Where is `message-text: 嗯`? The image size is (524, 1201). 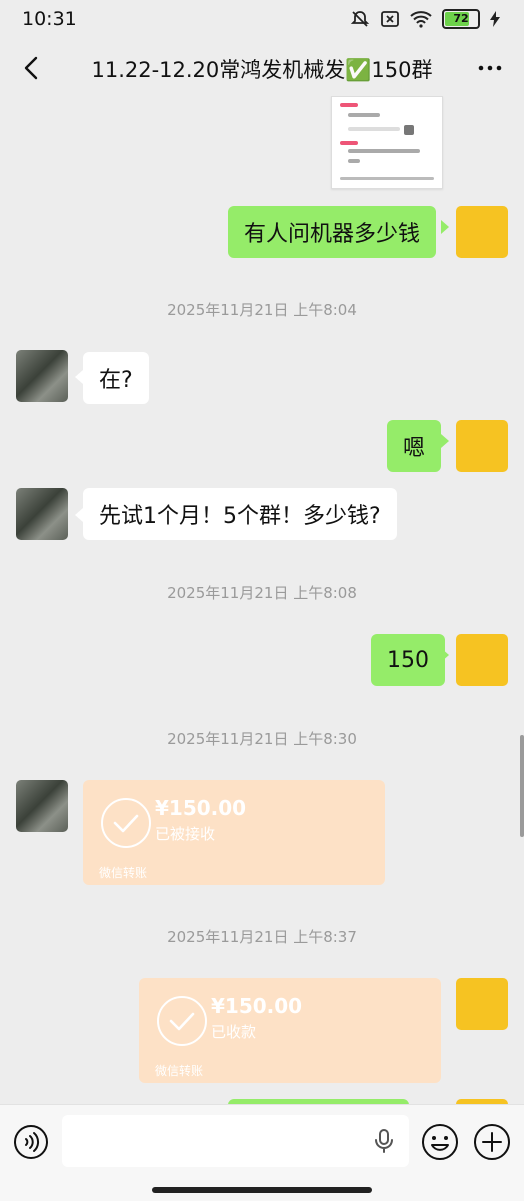 message-text: 嗯 is located at coordinates (414, 448).